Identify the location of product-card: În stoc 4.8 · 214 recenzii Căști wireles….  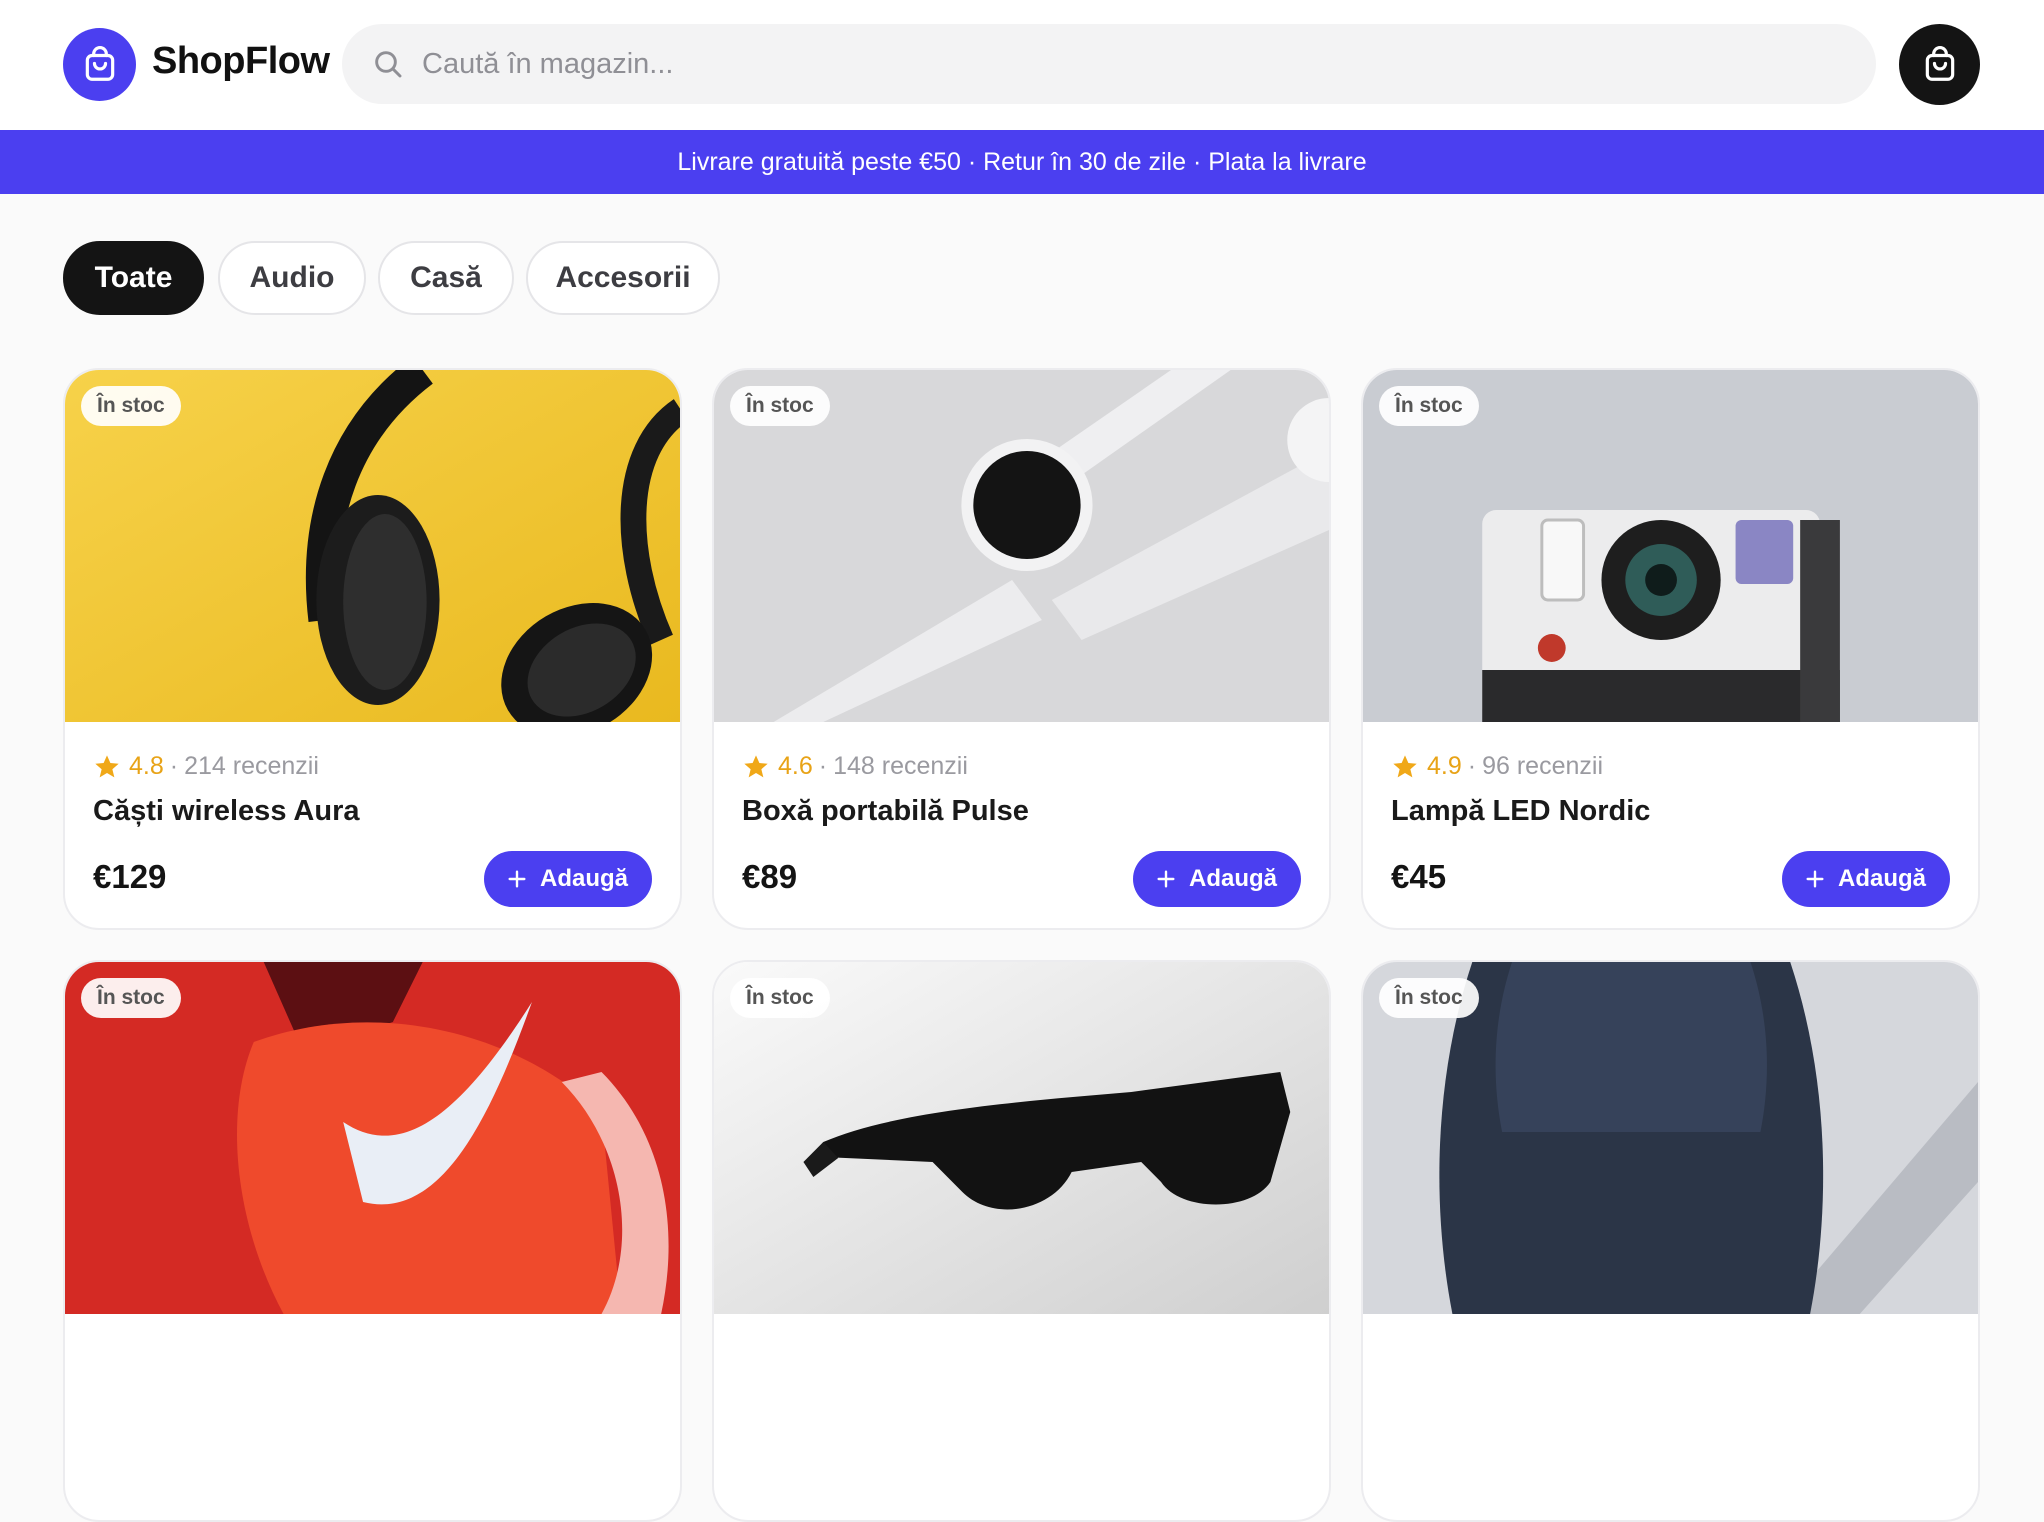
(372, 649).